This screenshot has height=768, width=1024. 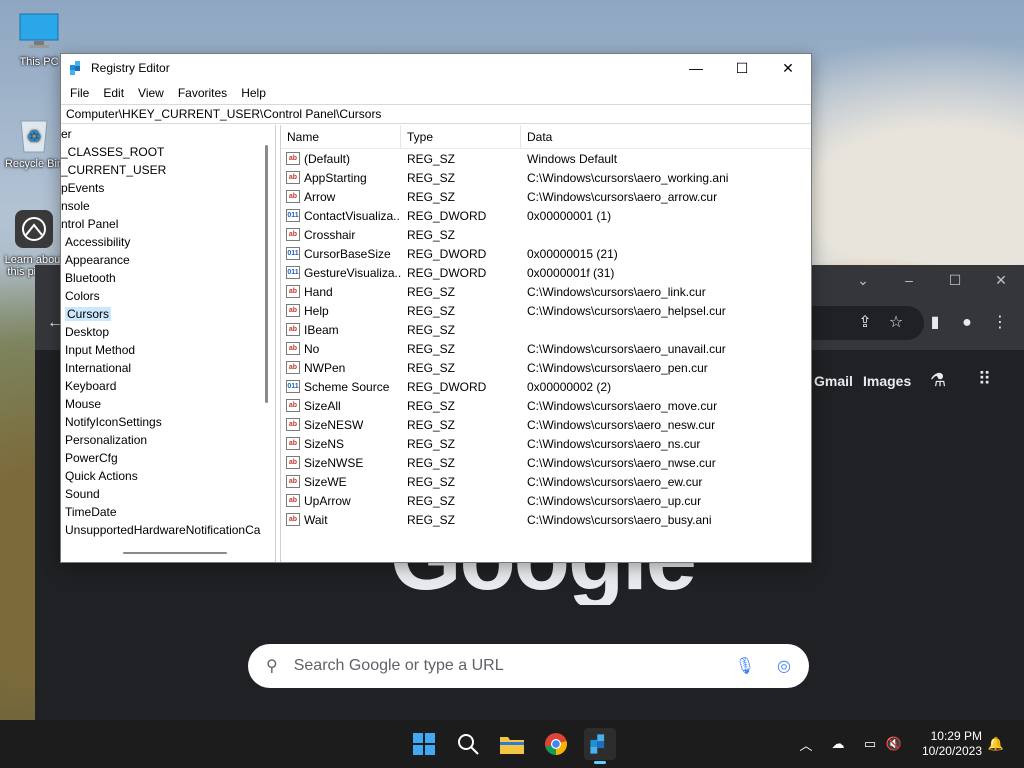 I want to click on tree-node: Mouse, so click(x=168, y=404).